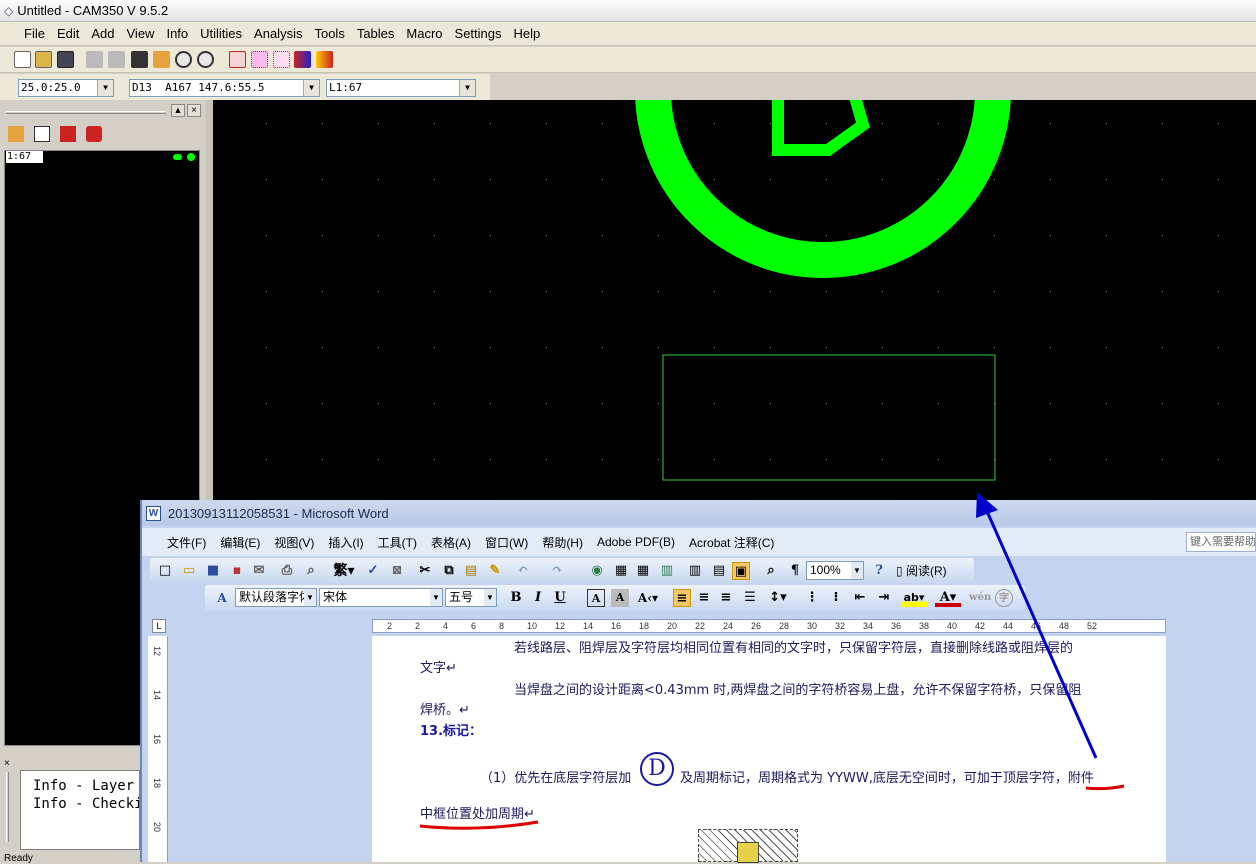  Describe the element at coordinates (1039, 629) in the screenshot. I see `blue-arrow-line` at that location.